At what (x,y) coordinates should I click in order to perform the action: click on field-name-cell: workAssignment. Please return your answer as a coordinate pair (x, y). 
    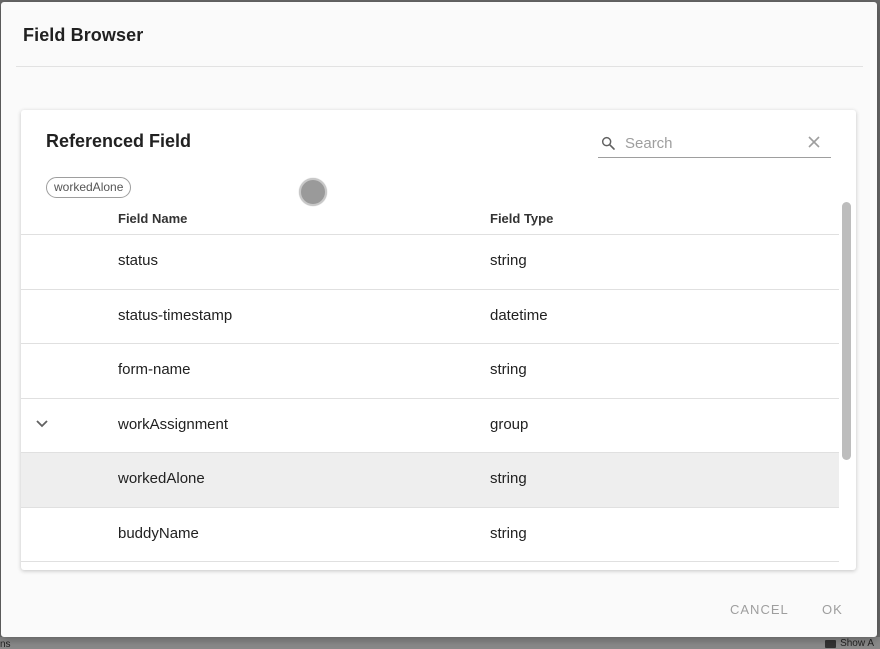
    Looking at the image, I should click on (173, 424).